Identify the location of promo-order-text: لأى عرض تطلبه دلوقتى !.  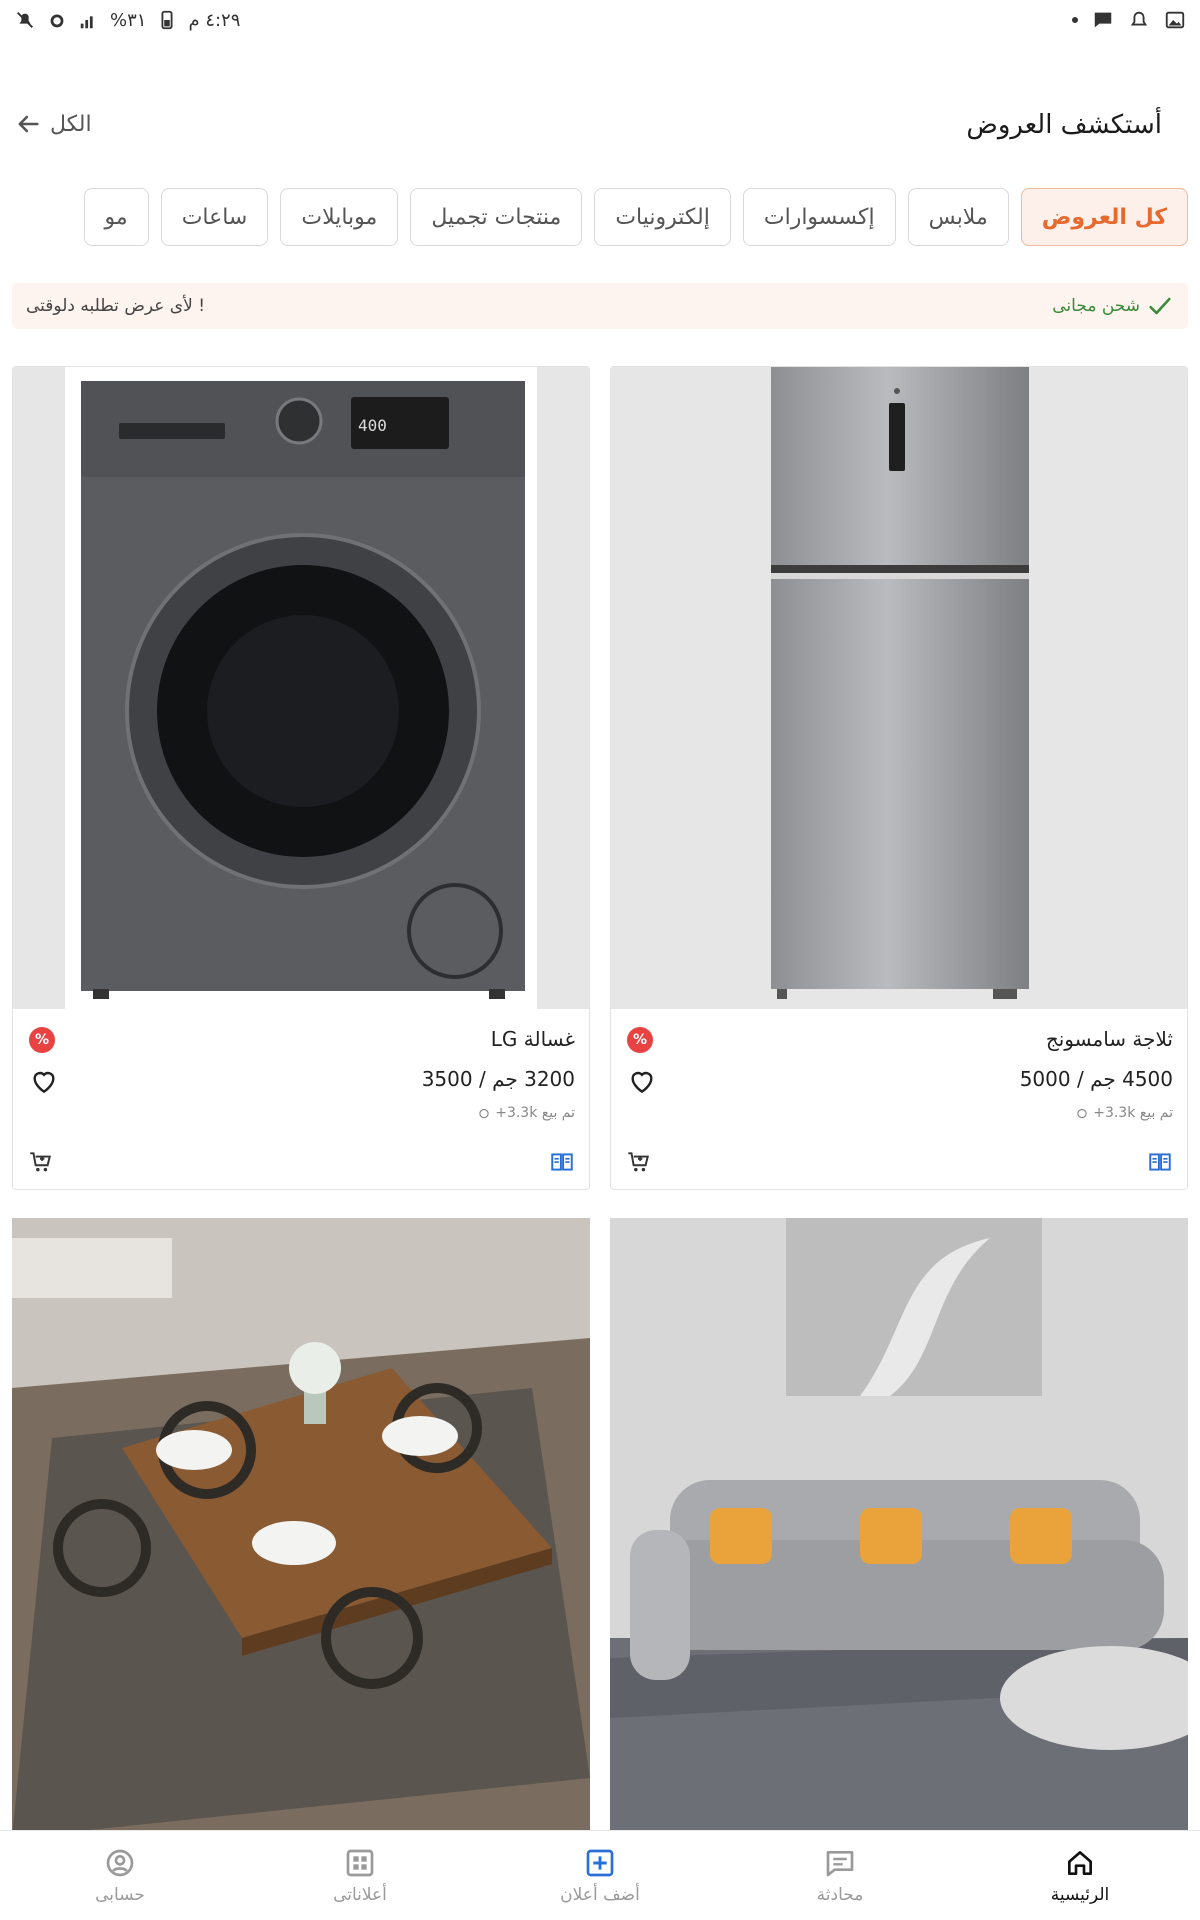
(116, 306).